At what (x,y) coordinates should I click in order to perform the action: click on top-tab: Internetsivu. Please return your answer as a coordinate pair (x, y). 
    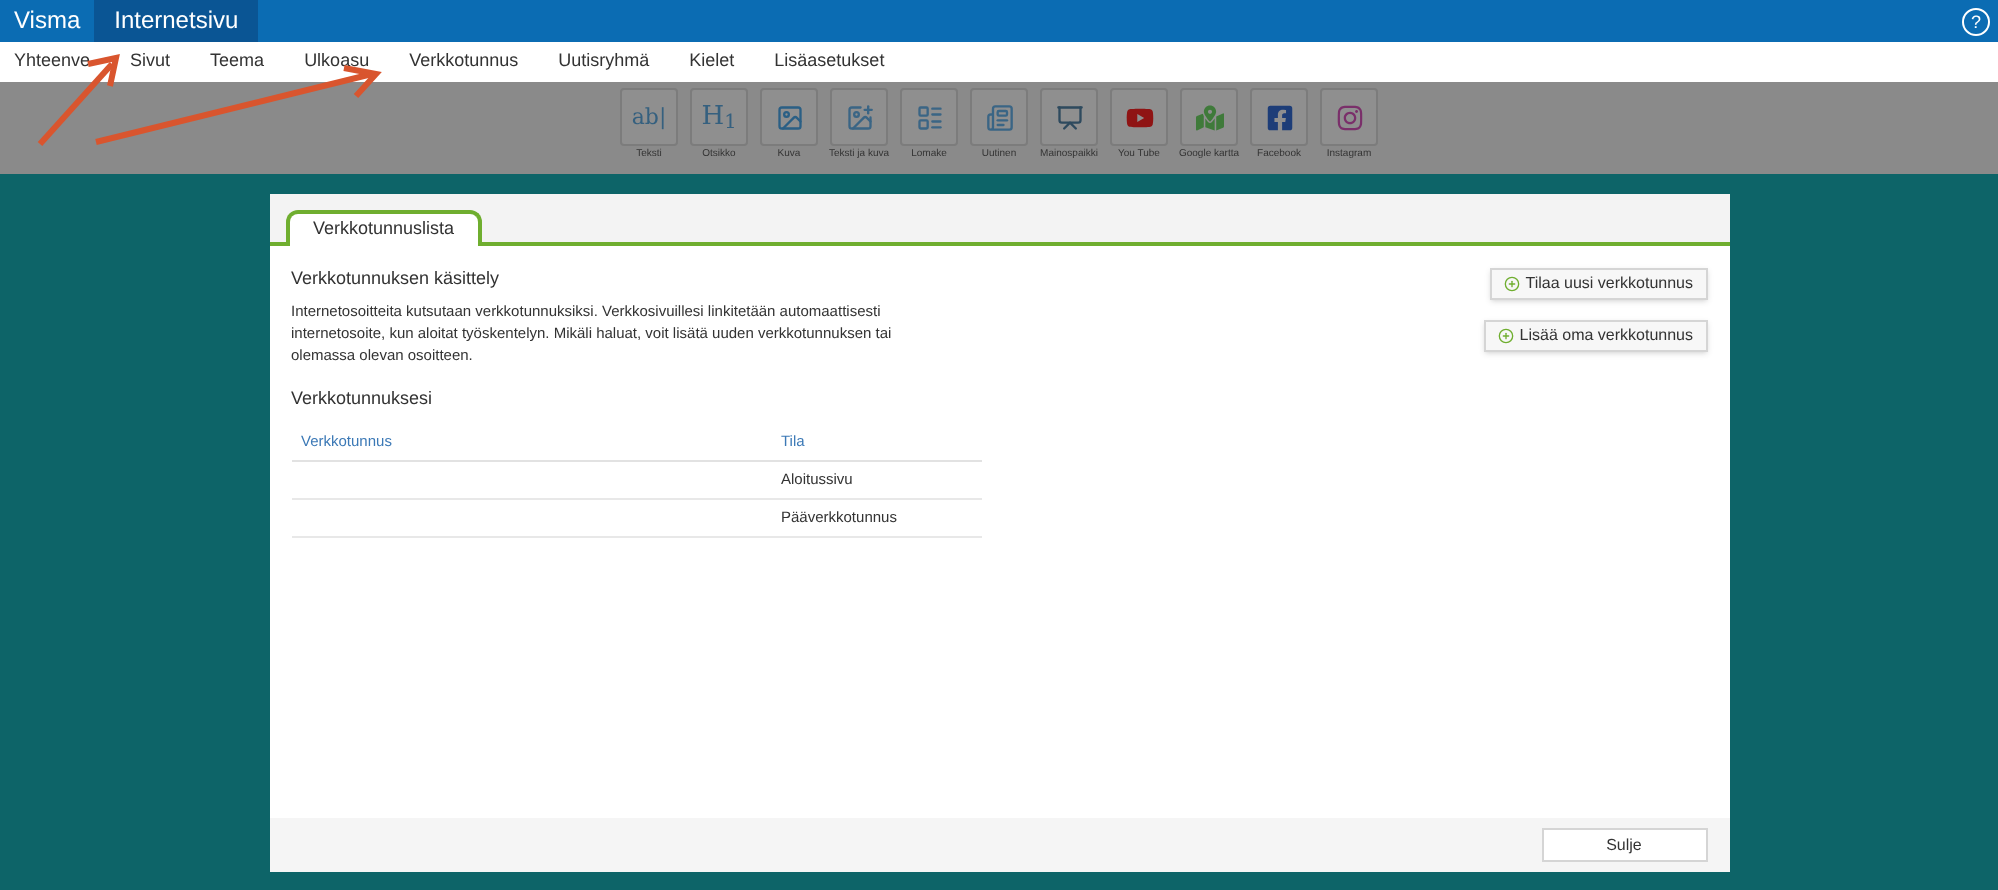
    Looking at the image, I should click on (176, 21).